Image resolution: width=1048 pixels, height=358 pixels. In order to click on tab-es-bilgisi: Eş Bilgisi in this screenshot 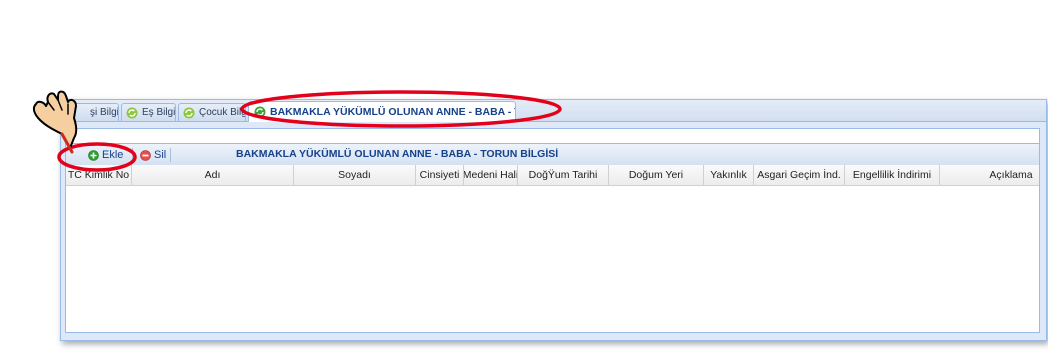, I will do `click(148, 112)`.